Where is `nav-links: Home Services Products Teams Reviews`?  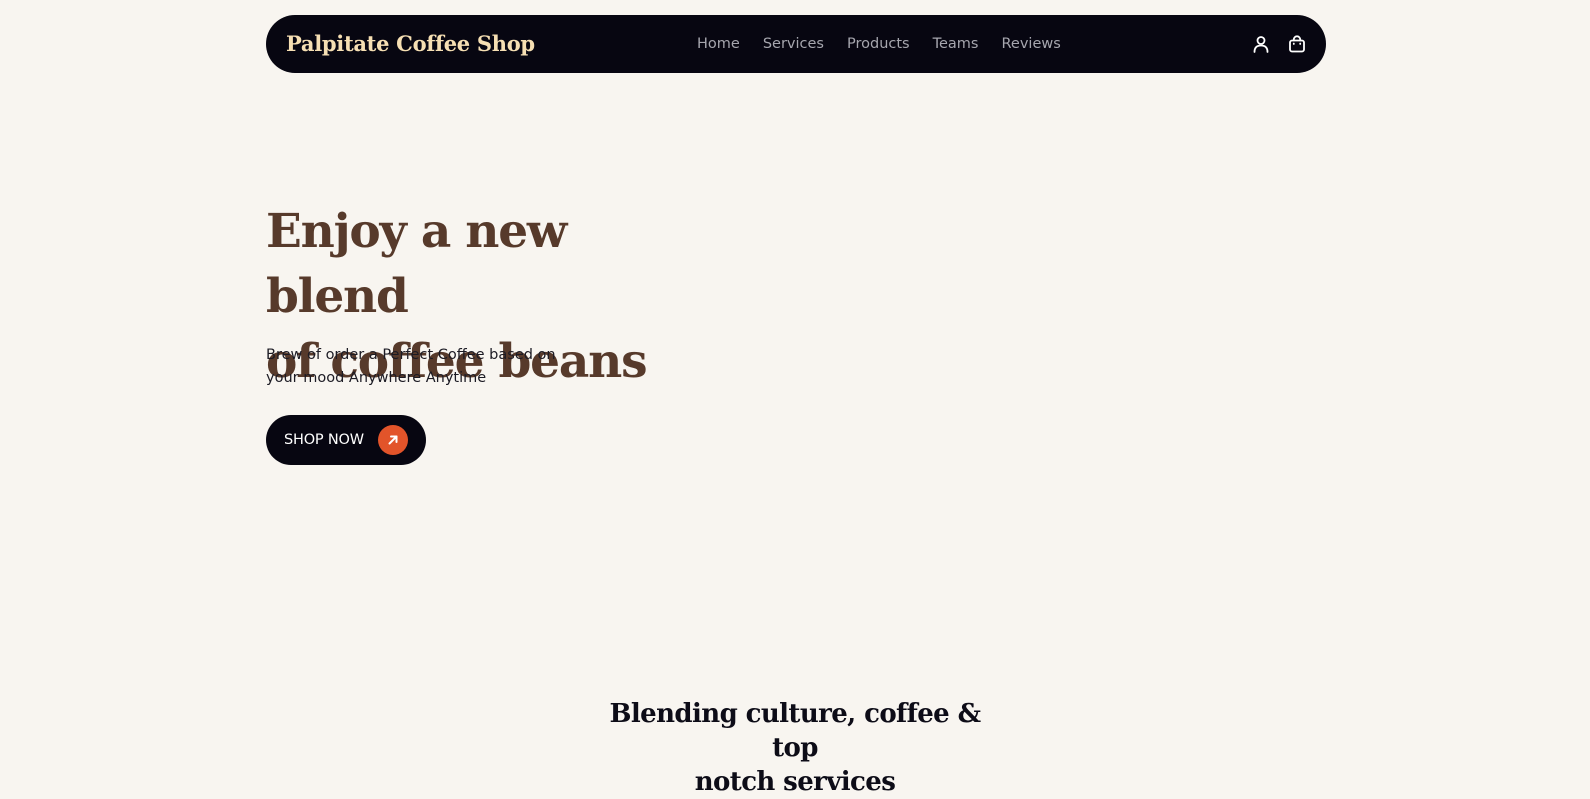 nav-links: Home Services Products Teams Reviews is located at coordinates (879, 44).